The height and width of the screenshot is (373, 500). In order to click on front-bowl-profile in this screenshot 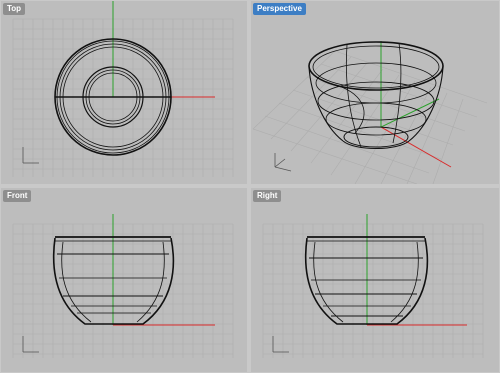, I will do `click(113, 280)`.